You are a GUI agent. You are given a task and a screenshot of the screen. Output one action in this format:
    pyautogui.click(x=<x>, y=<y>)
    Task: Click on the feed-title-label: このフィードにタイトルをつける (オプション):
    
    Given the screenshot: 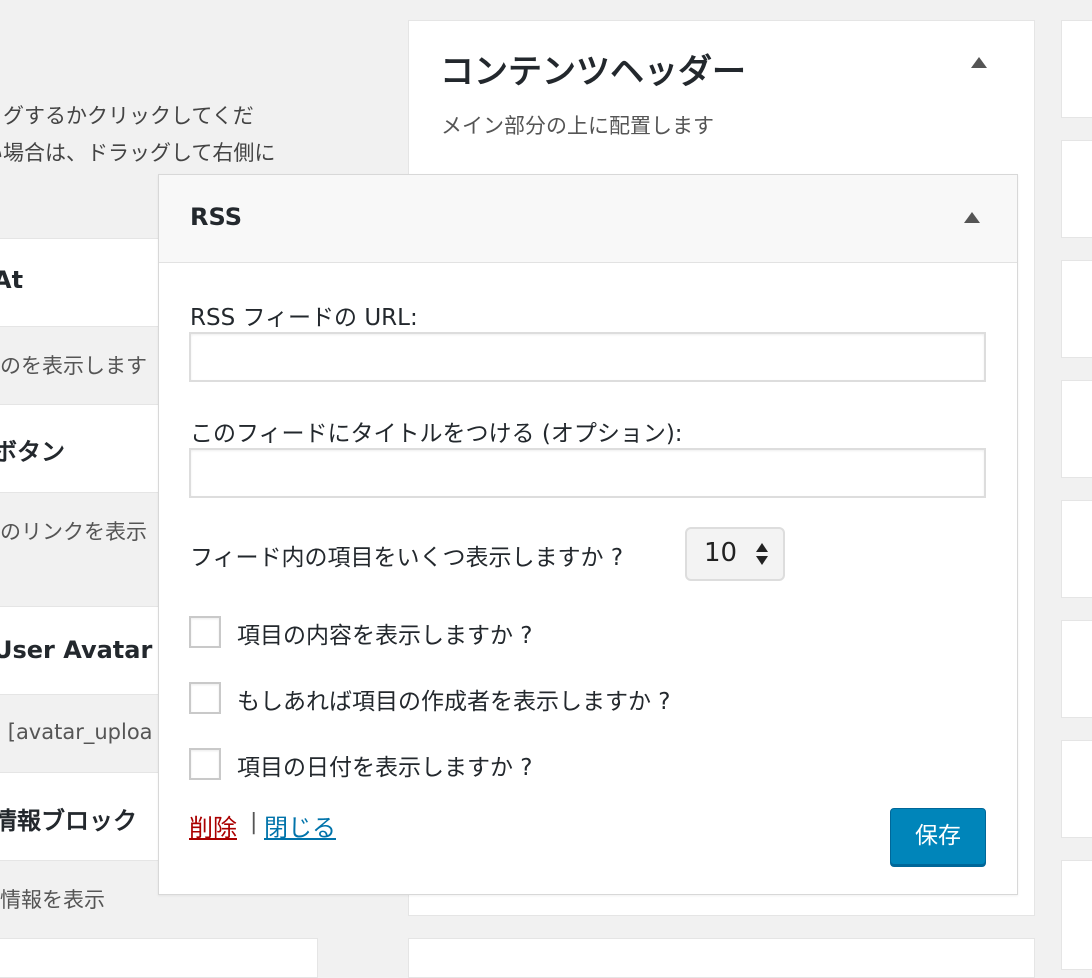 What is the action you would take?
    pyautogui.click(x=436, y=434)
    